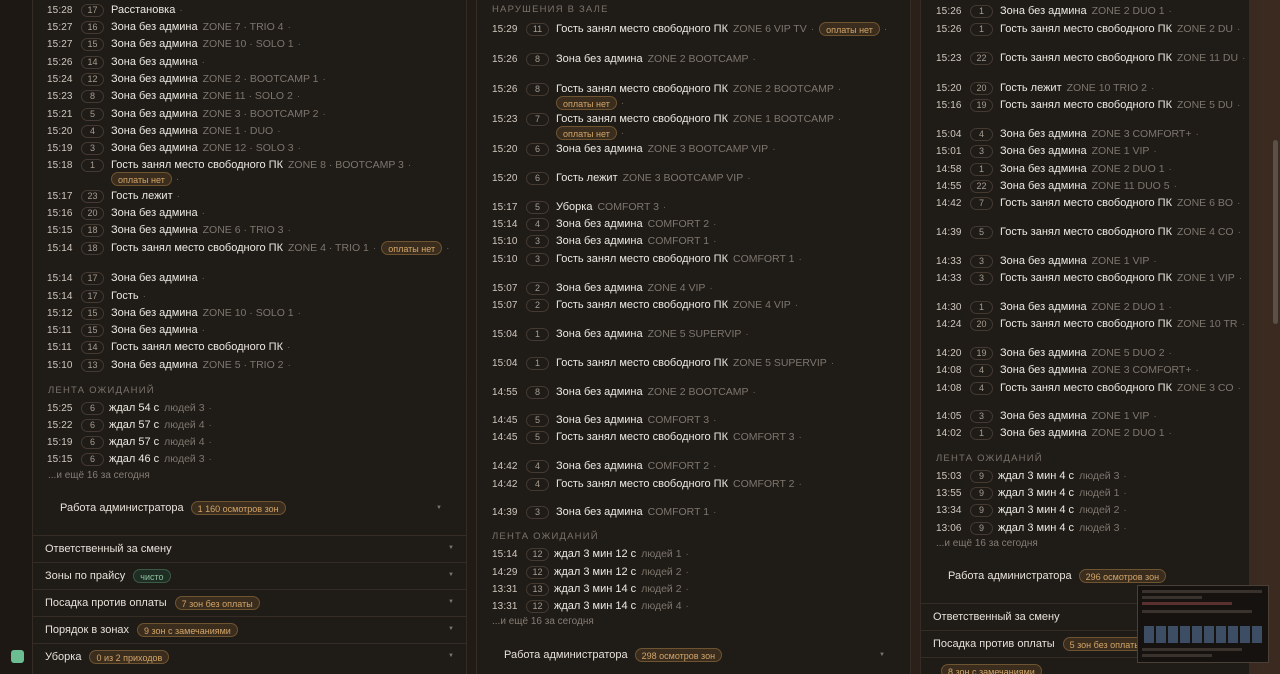 The height and width of the screenshot is (674, 1280). Describe the element at coordinates (590, 606) in the screenshot. I see `wait-row: 13:31 12 ждал 3 мин 14 с людей 4 ·` at that location.